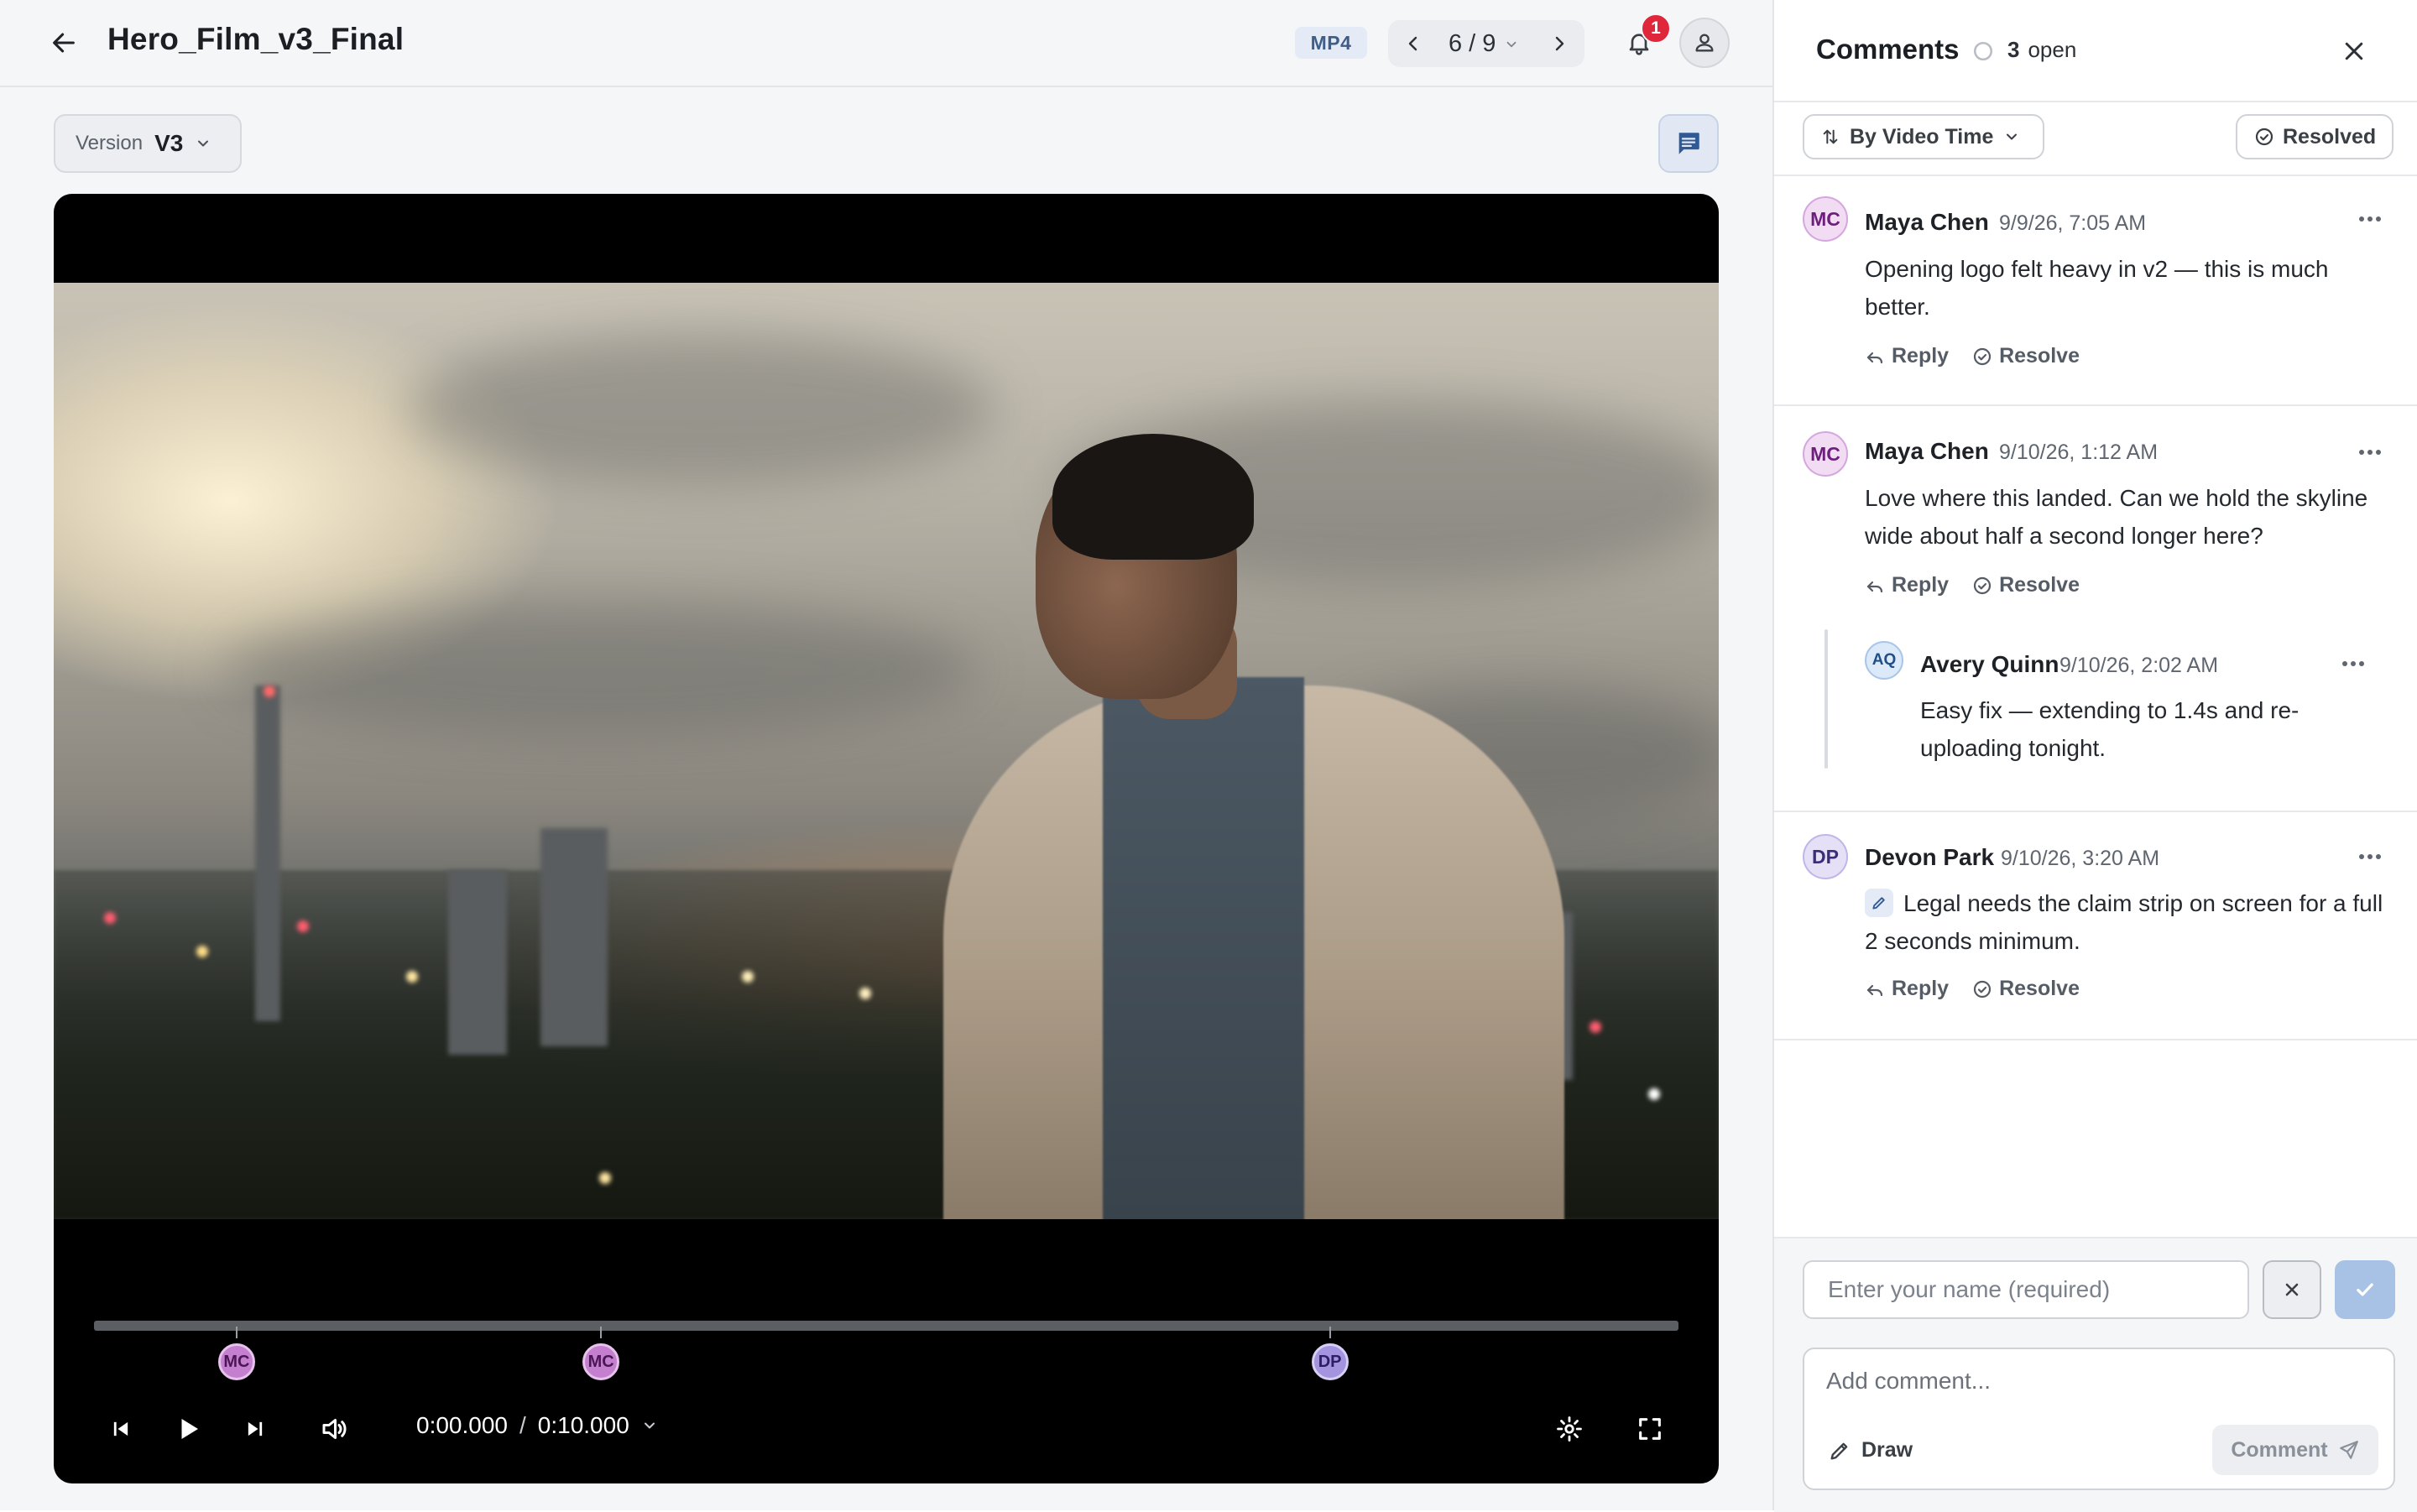  What do you see at coordinates (1472, 43) in the screenshot?
I see `pager-count: 6 / 9` at bounding box center [1472, 43].